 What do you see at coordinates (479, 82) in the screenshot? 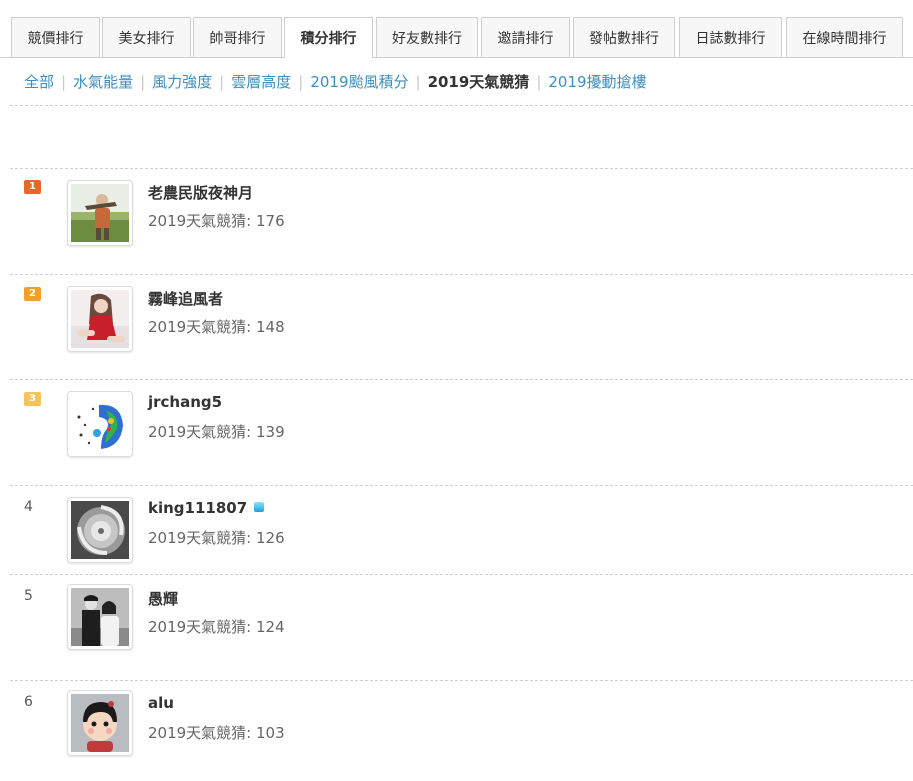
I see `subnav-weather-guess: 2019天氣競猜` at bounding box center [479, 82].